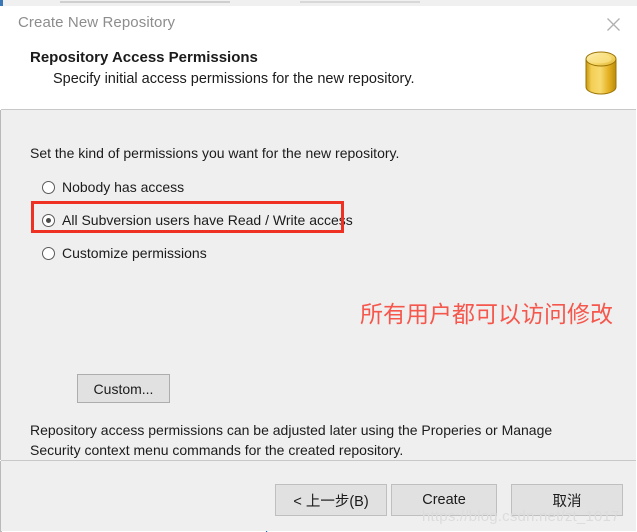  I want to click on database-cylinder-icon, so click(601, 73).